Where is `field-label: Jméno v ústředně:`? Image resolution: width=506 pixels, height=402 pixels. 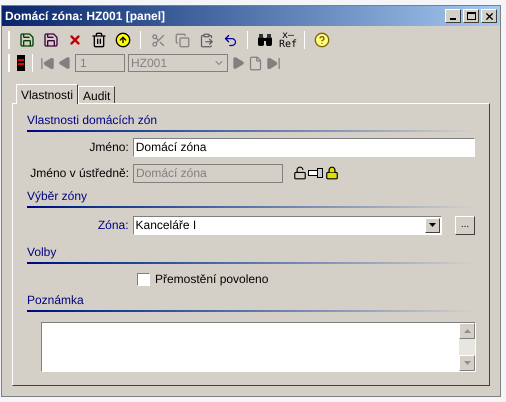 field-label: Jméno v ústředně: is located at coordinates (79, 173).